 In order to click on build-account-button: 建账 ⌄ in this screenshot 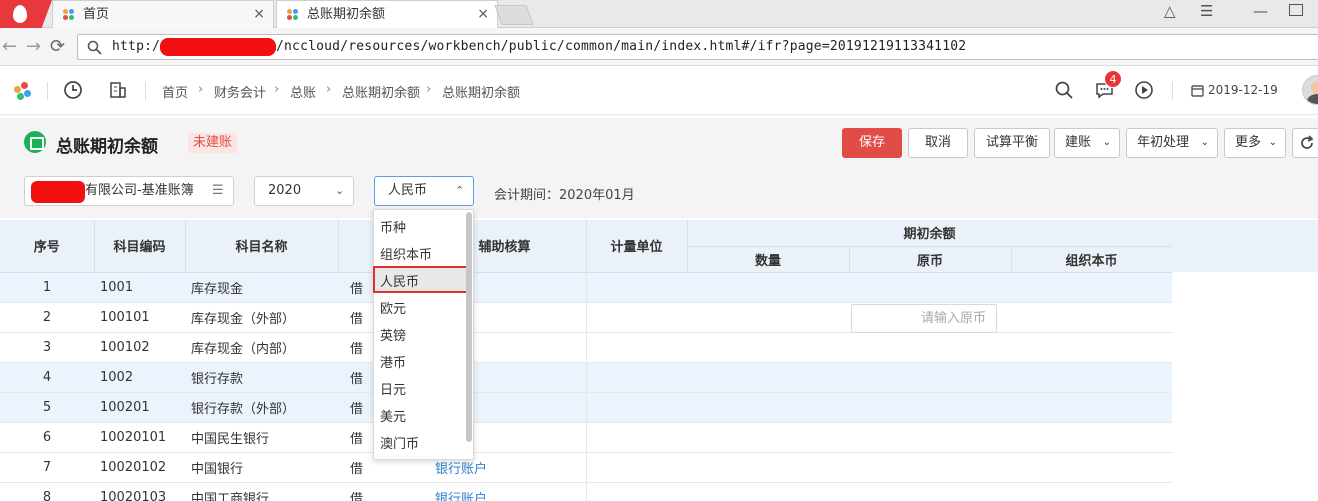, I will do `click(1087, 143)`.